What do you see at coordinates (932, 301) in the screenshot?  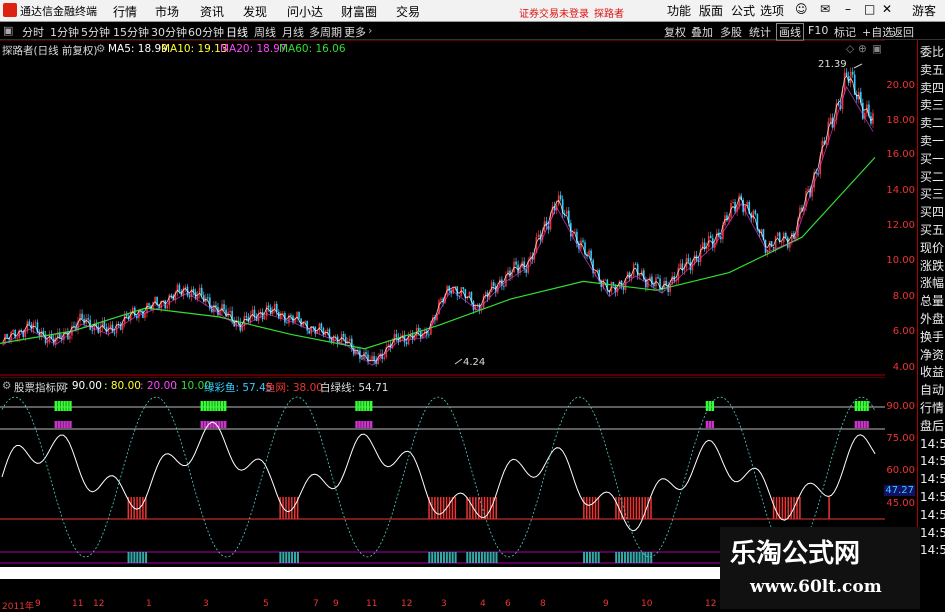 I see `side-label: 总量` at bounding box center [932, 301].